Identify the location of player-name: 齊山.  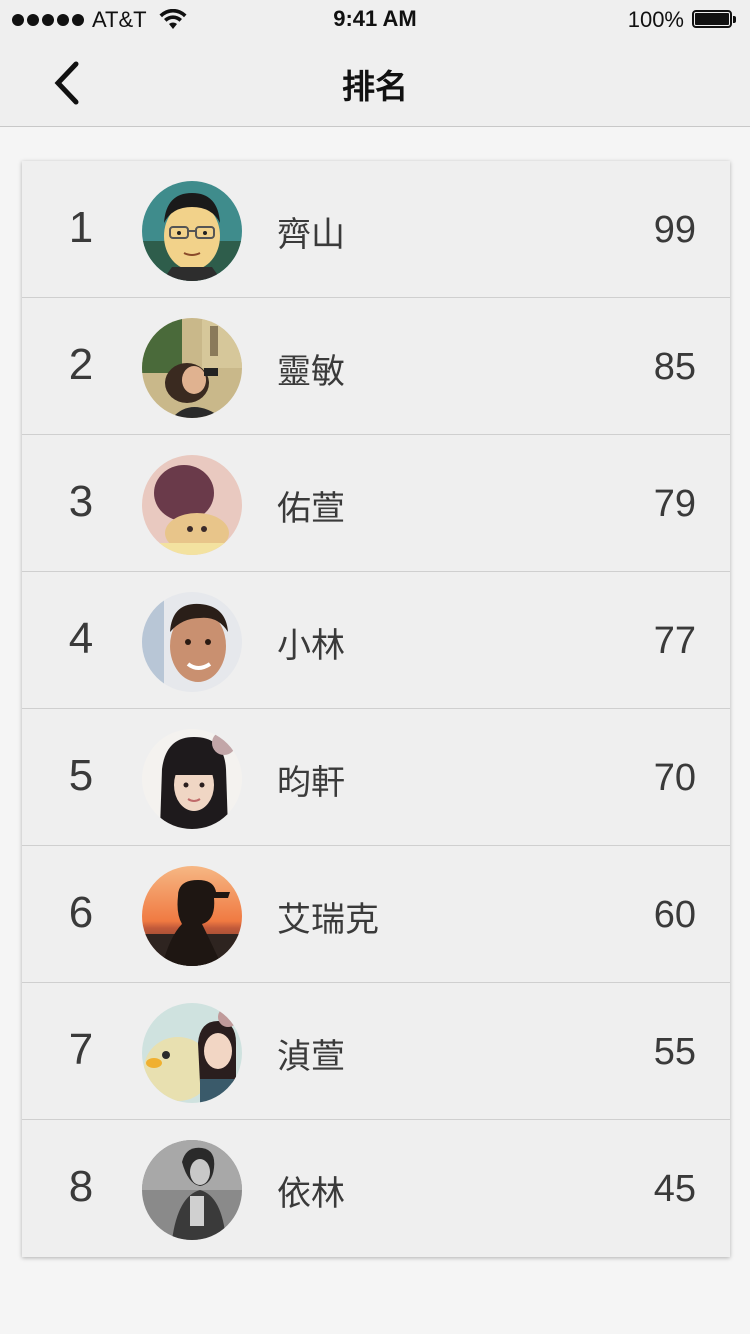
(311, 235).